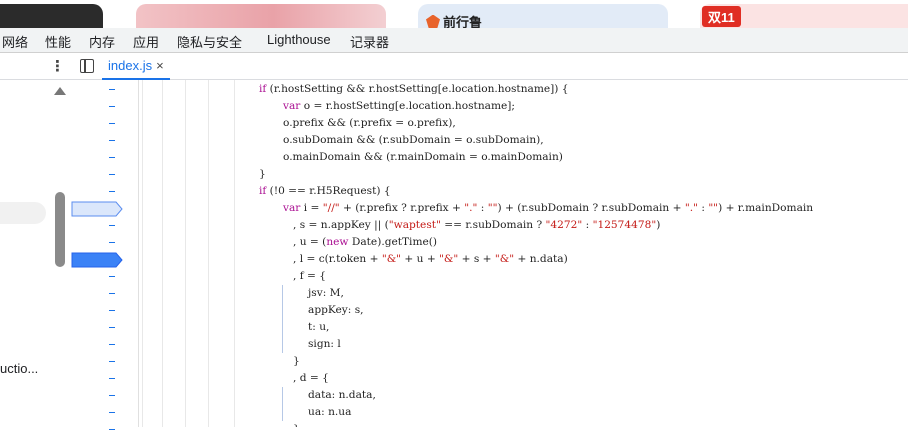  I want to click on editor-file-bar: ⋮ index.js ×, so click(454, 66).